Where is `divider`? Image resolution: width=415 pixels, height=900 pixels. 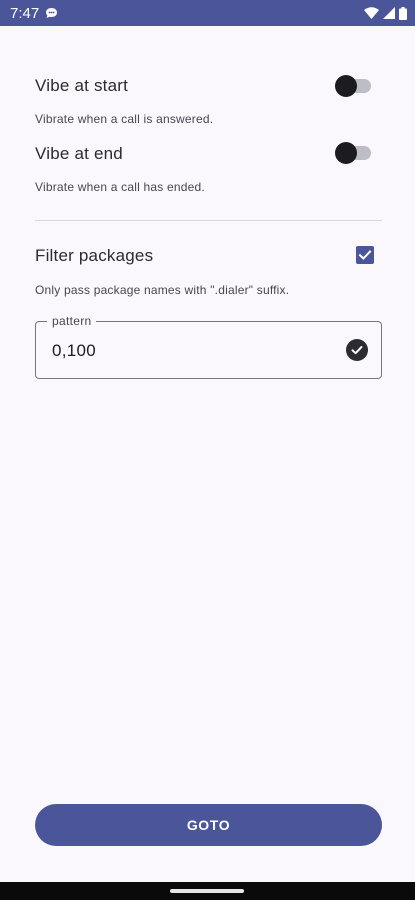 divider is located at coordinates (208, 220).